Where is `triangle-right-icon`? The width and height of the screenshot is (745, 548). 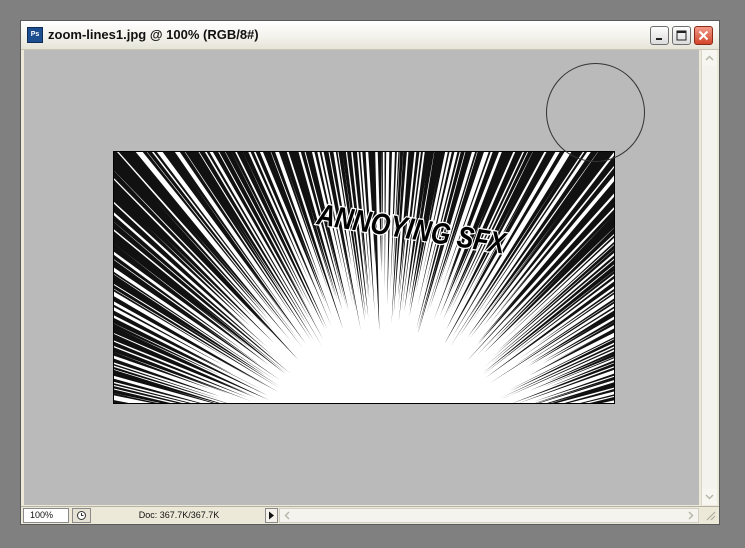
triangle-right-icon is located at coordinates (271, 515).